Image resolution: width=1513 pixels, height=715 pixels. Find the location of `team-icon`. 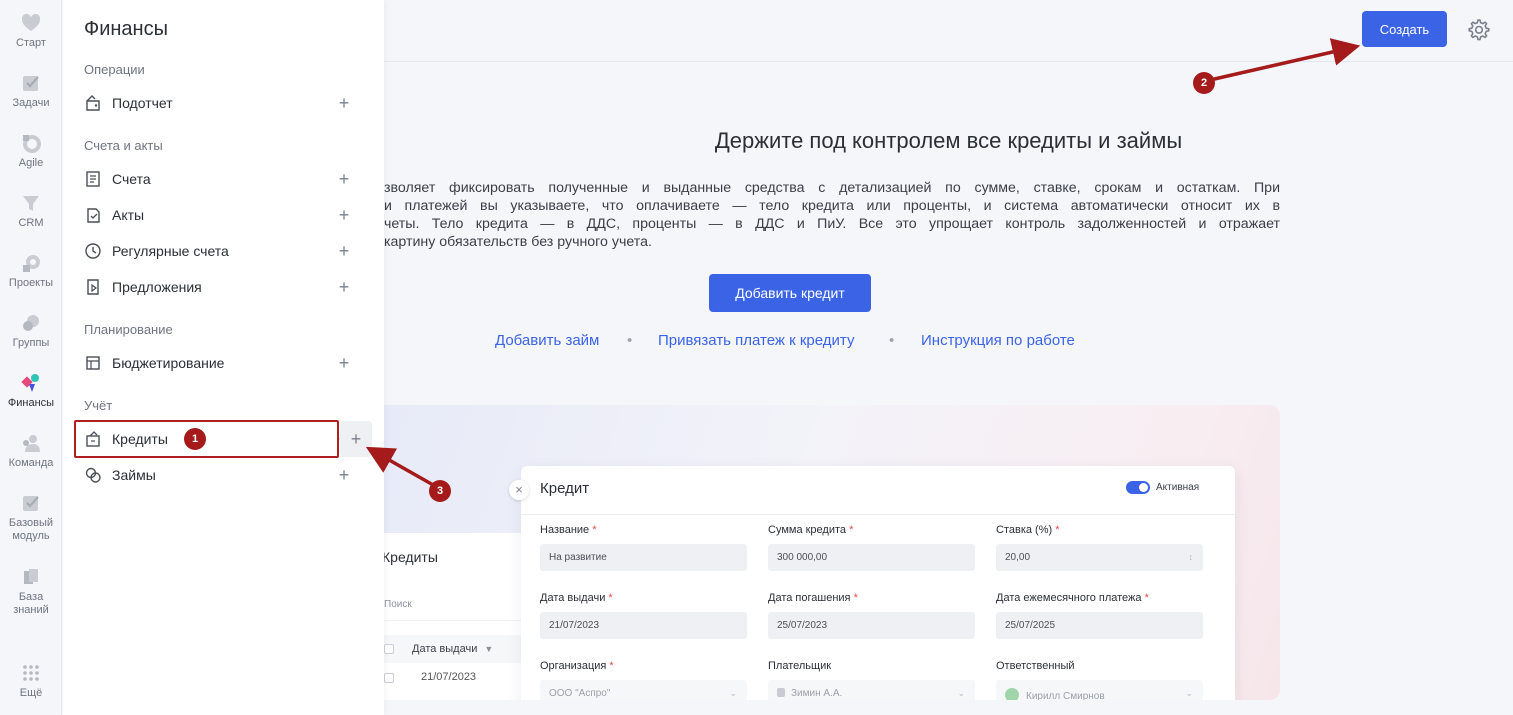

team-icon is located at coordinates (31, 443).